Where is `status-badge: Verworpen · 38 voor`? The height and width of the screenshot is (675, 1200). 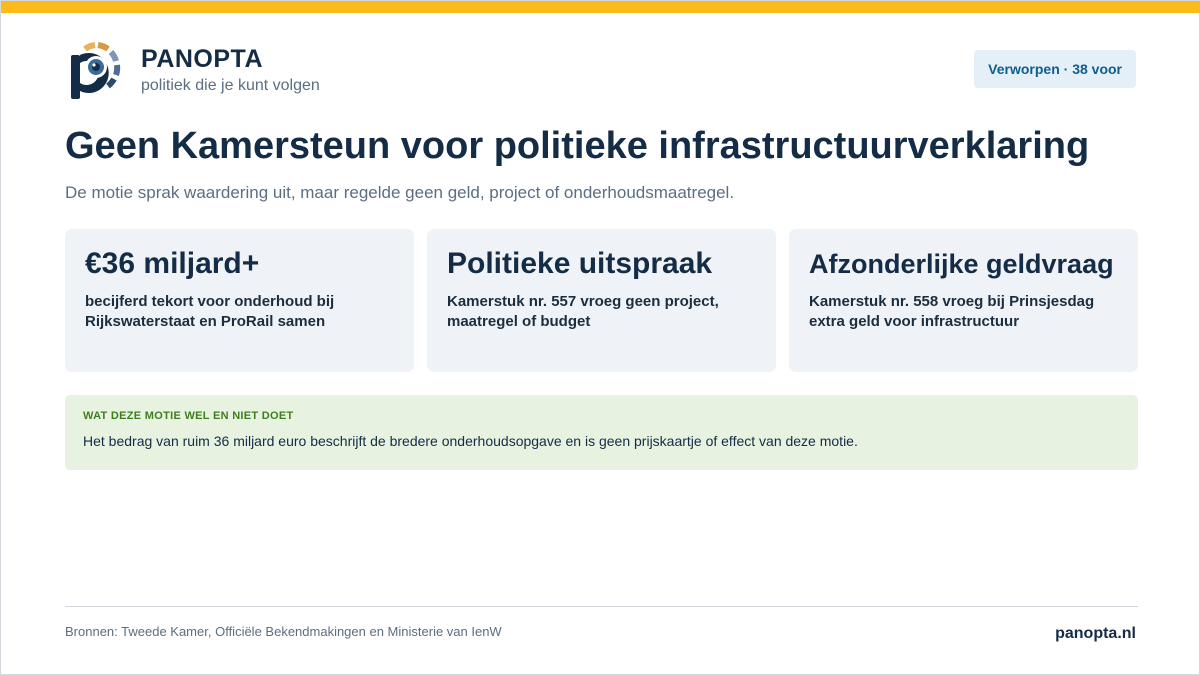 status-badge: Verworpen · 38 voor is located at coordinates (1055, 69).